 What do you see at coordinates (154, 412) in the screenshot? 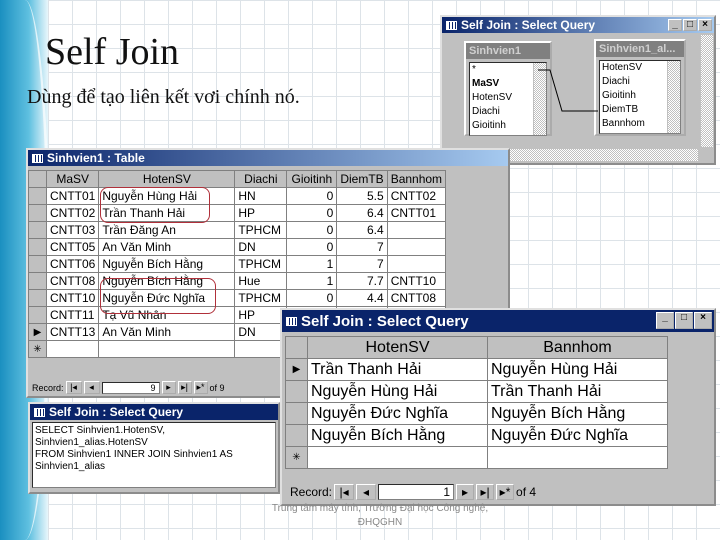
I see `title-bar: Self Join : Select Query` at bounding box center [154, 412].